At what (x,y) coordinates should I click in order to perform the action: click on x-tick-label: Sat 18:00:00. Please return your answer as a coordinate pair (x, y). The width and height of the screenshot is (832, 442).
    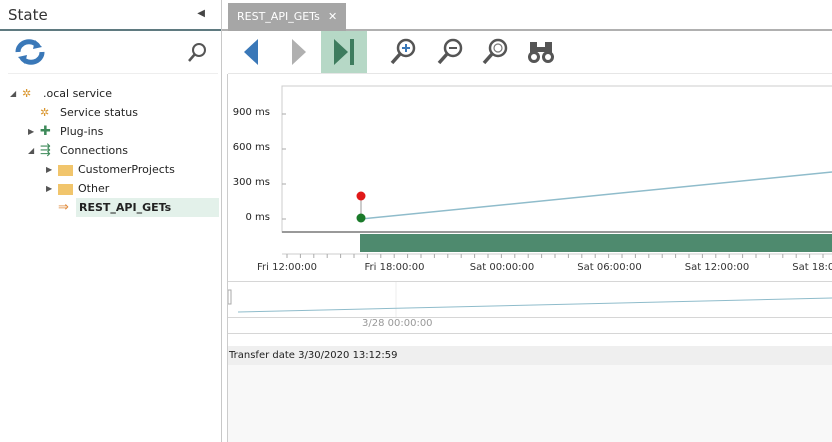
    Looking at the image, I should click on (812, 267).